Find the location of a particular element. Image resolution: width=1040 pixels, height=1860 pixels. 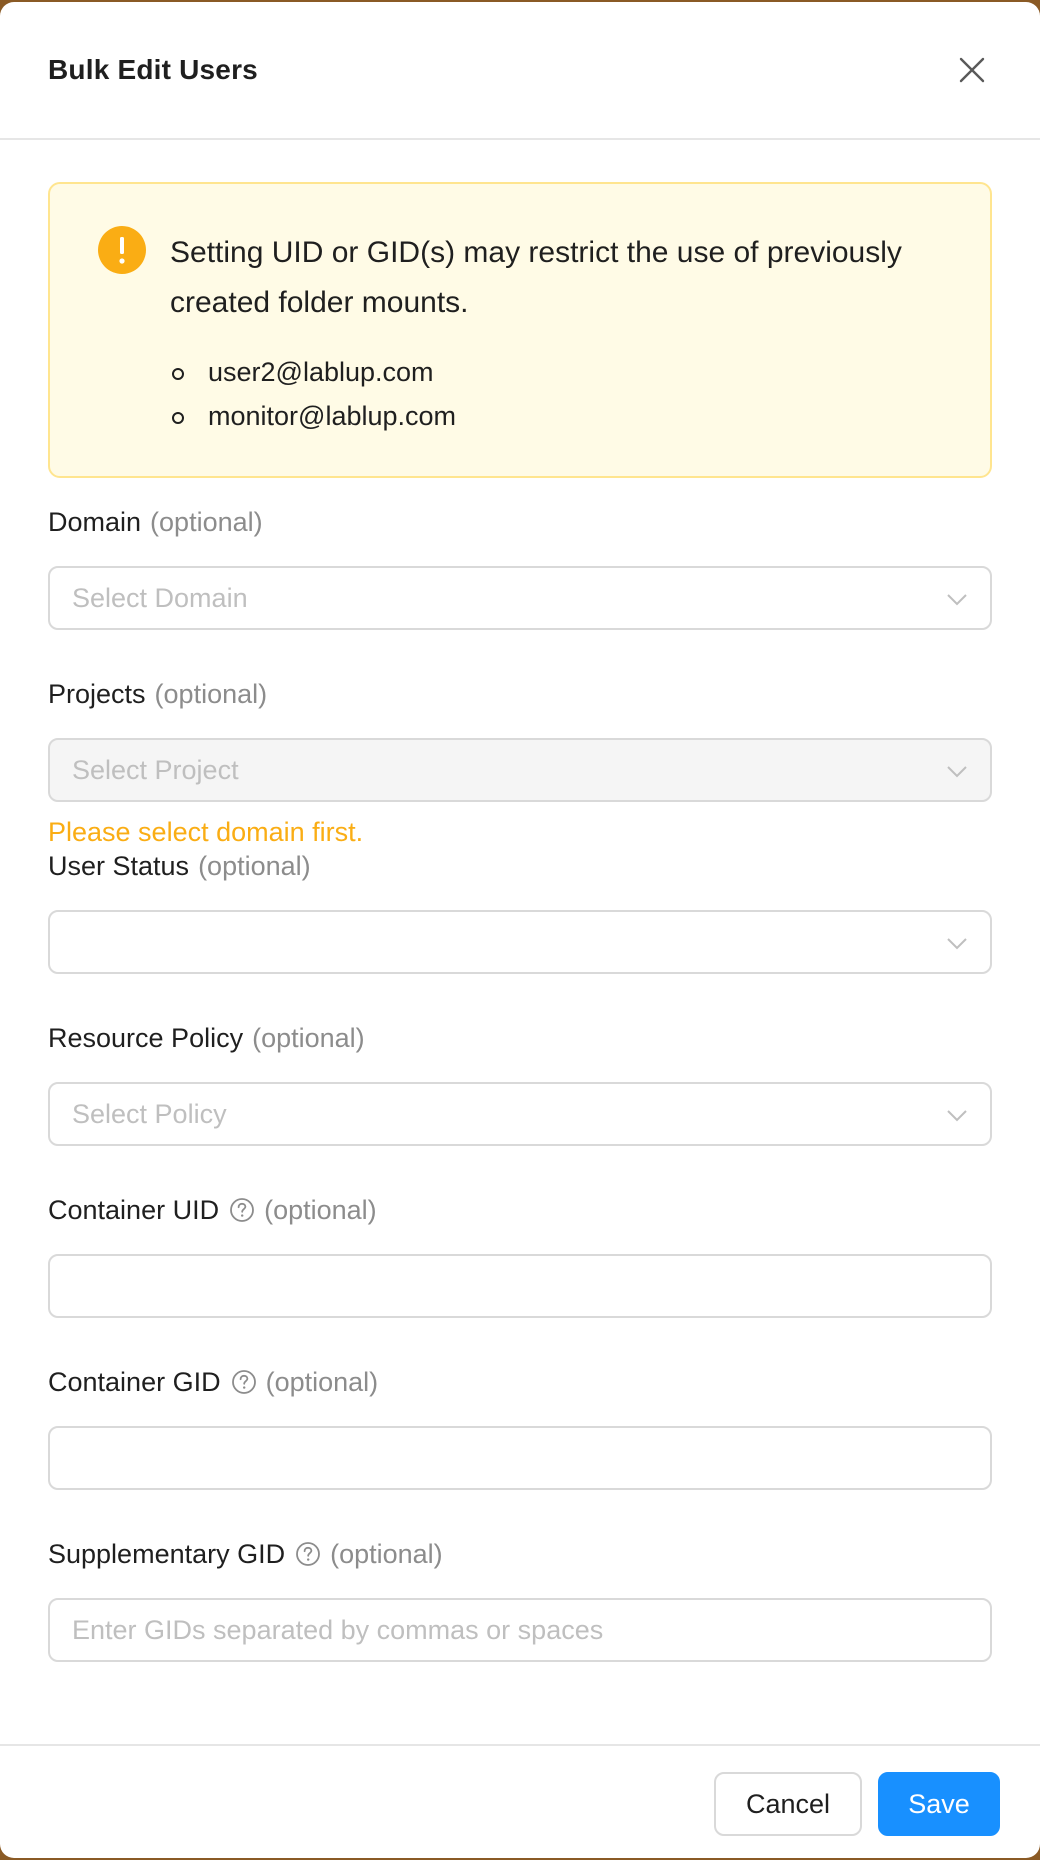

container-gid-label: Container GID is located at coordinates (134, 1382).